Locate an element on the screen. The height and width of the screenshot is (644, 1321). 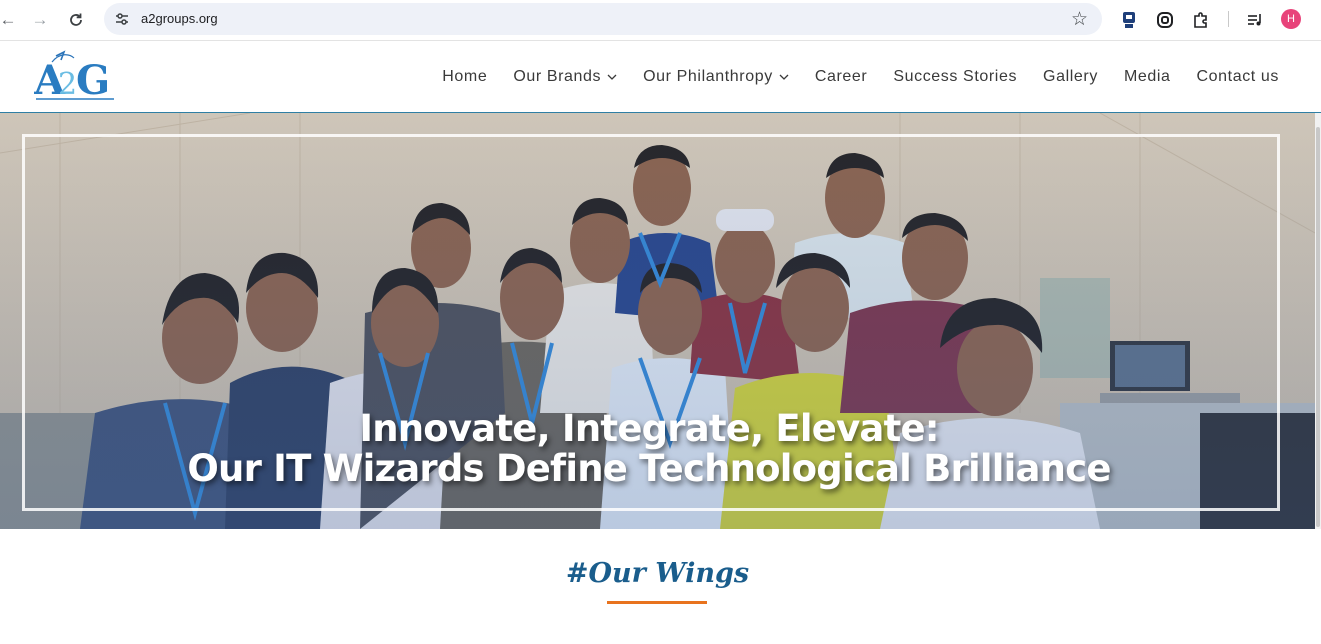
nav-media: Media is located at coordinates (1147, 77).